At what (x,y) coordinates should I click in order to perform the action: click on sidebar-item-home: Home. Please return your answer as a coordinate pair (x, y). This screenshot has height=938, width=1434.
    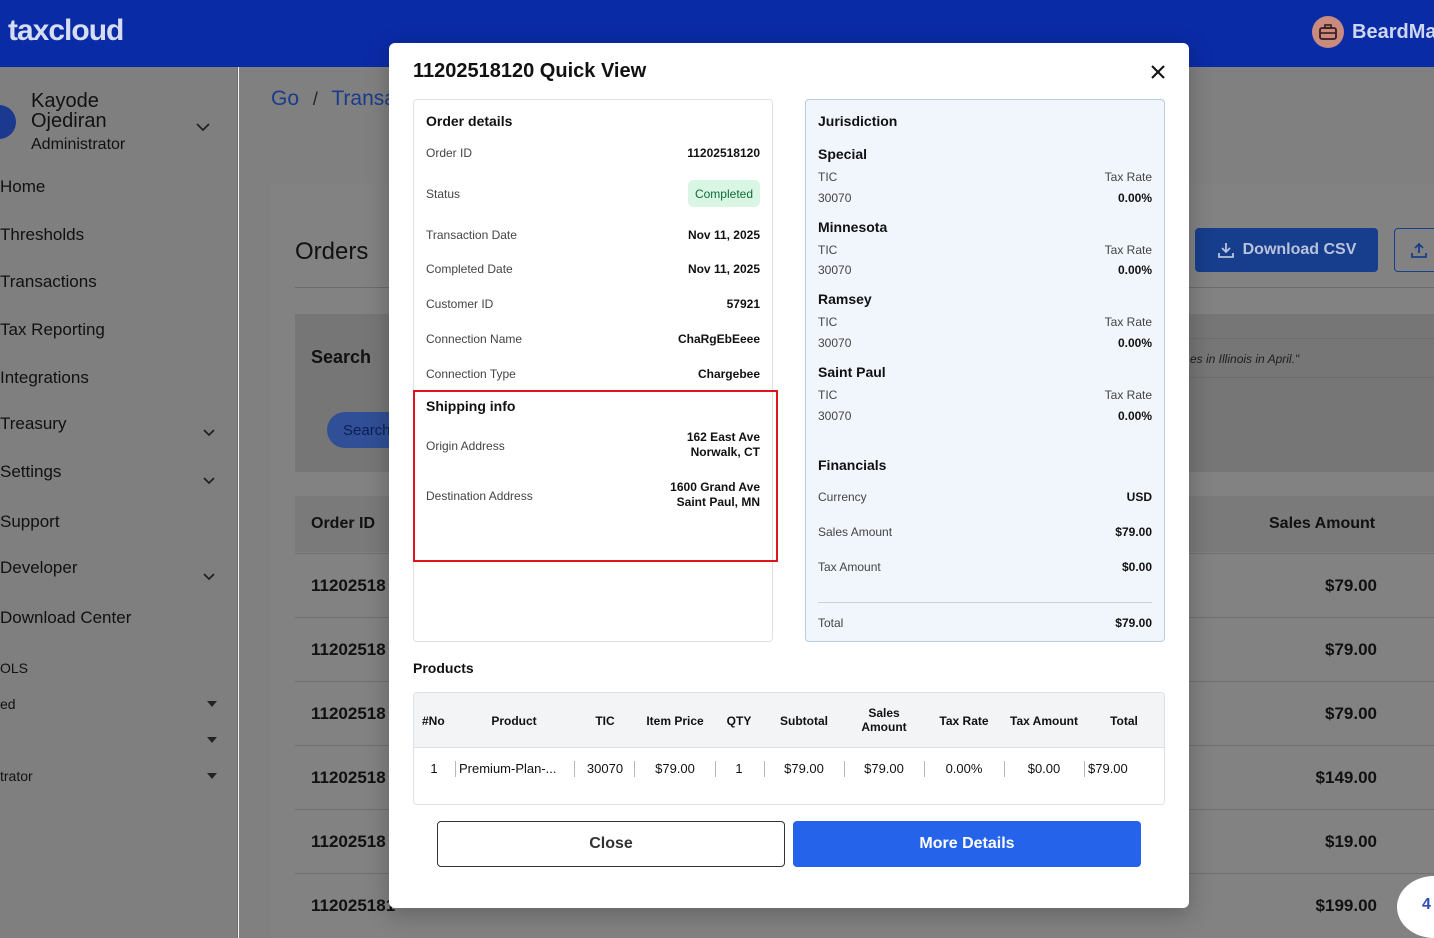
    Looking at the image, I should click on (22, 187).